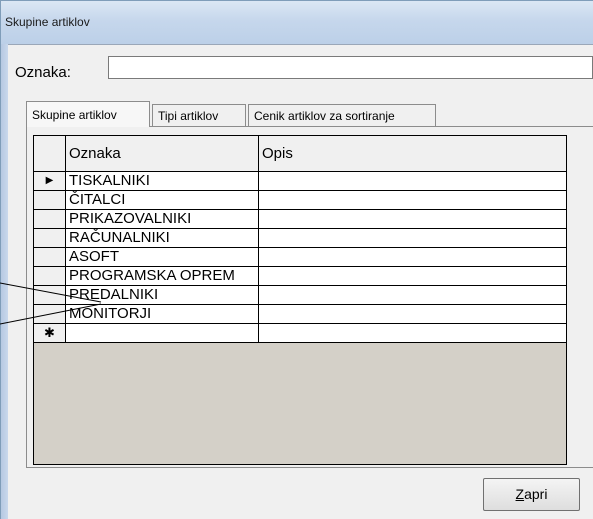 The width and height of the screenshot is (593, 519). I want to click on table-row: ČITALCI, so click(300, 200).